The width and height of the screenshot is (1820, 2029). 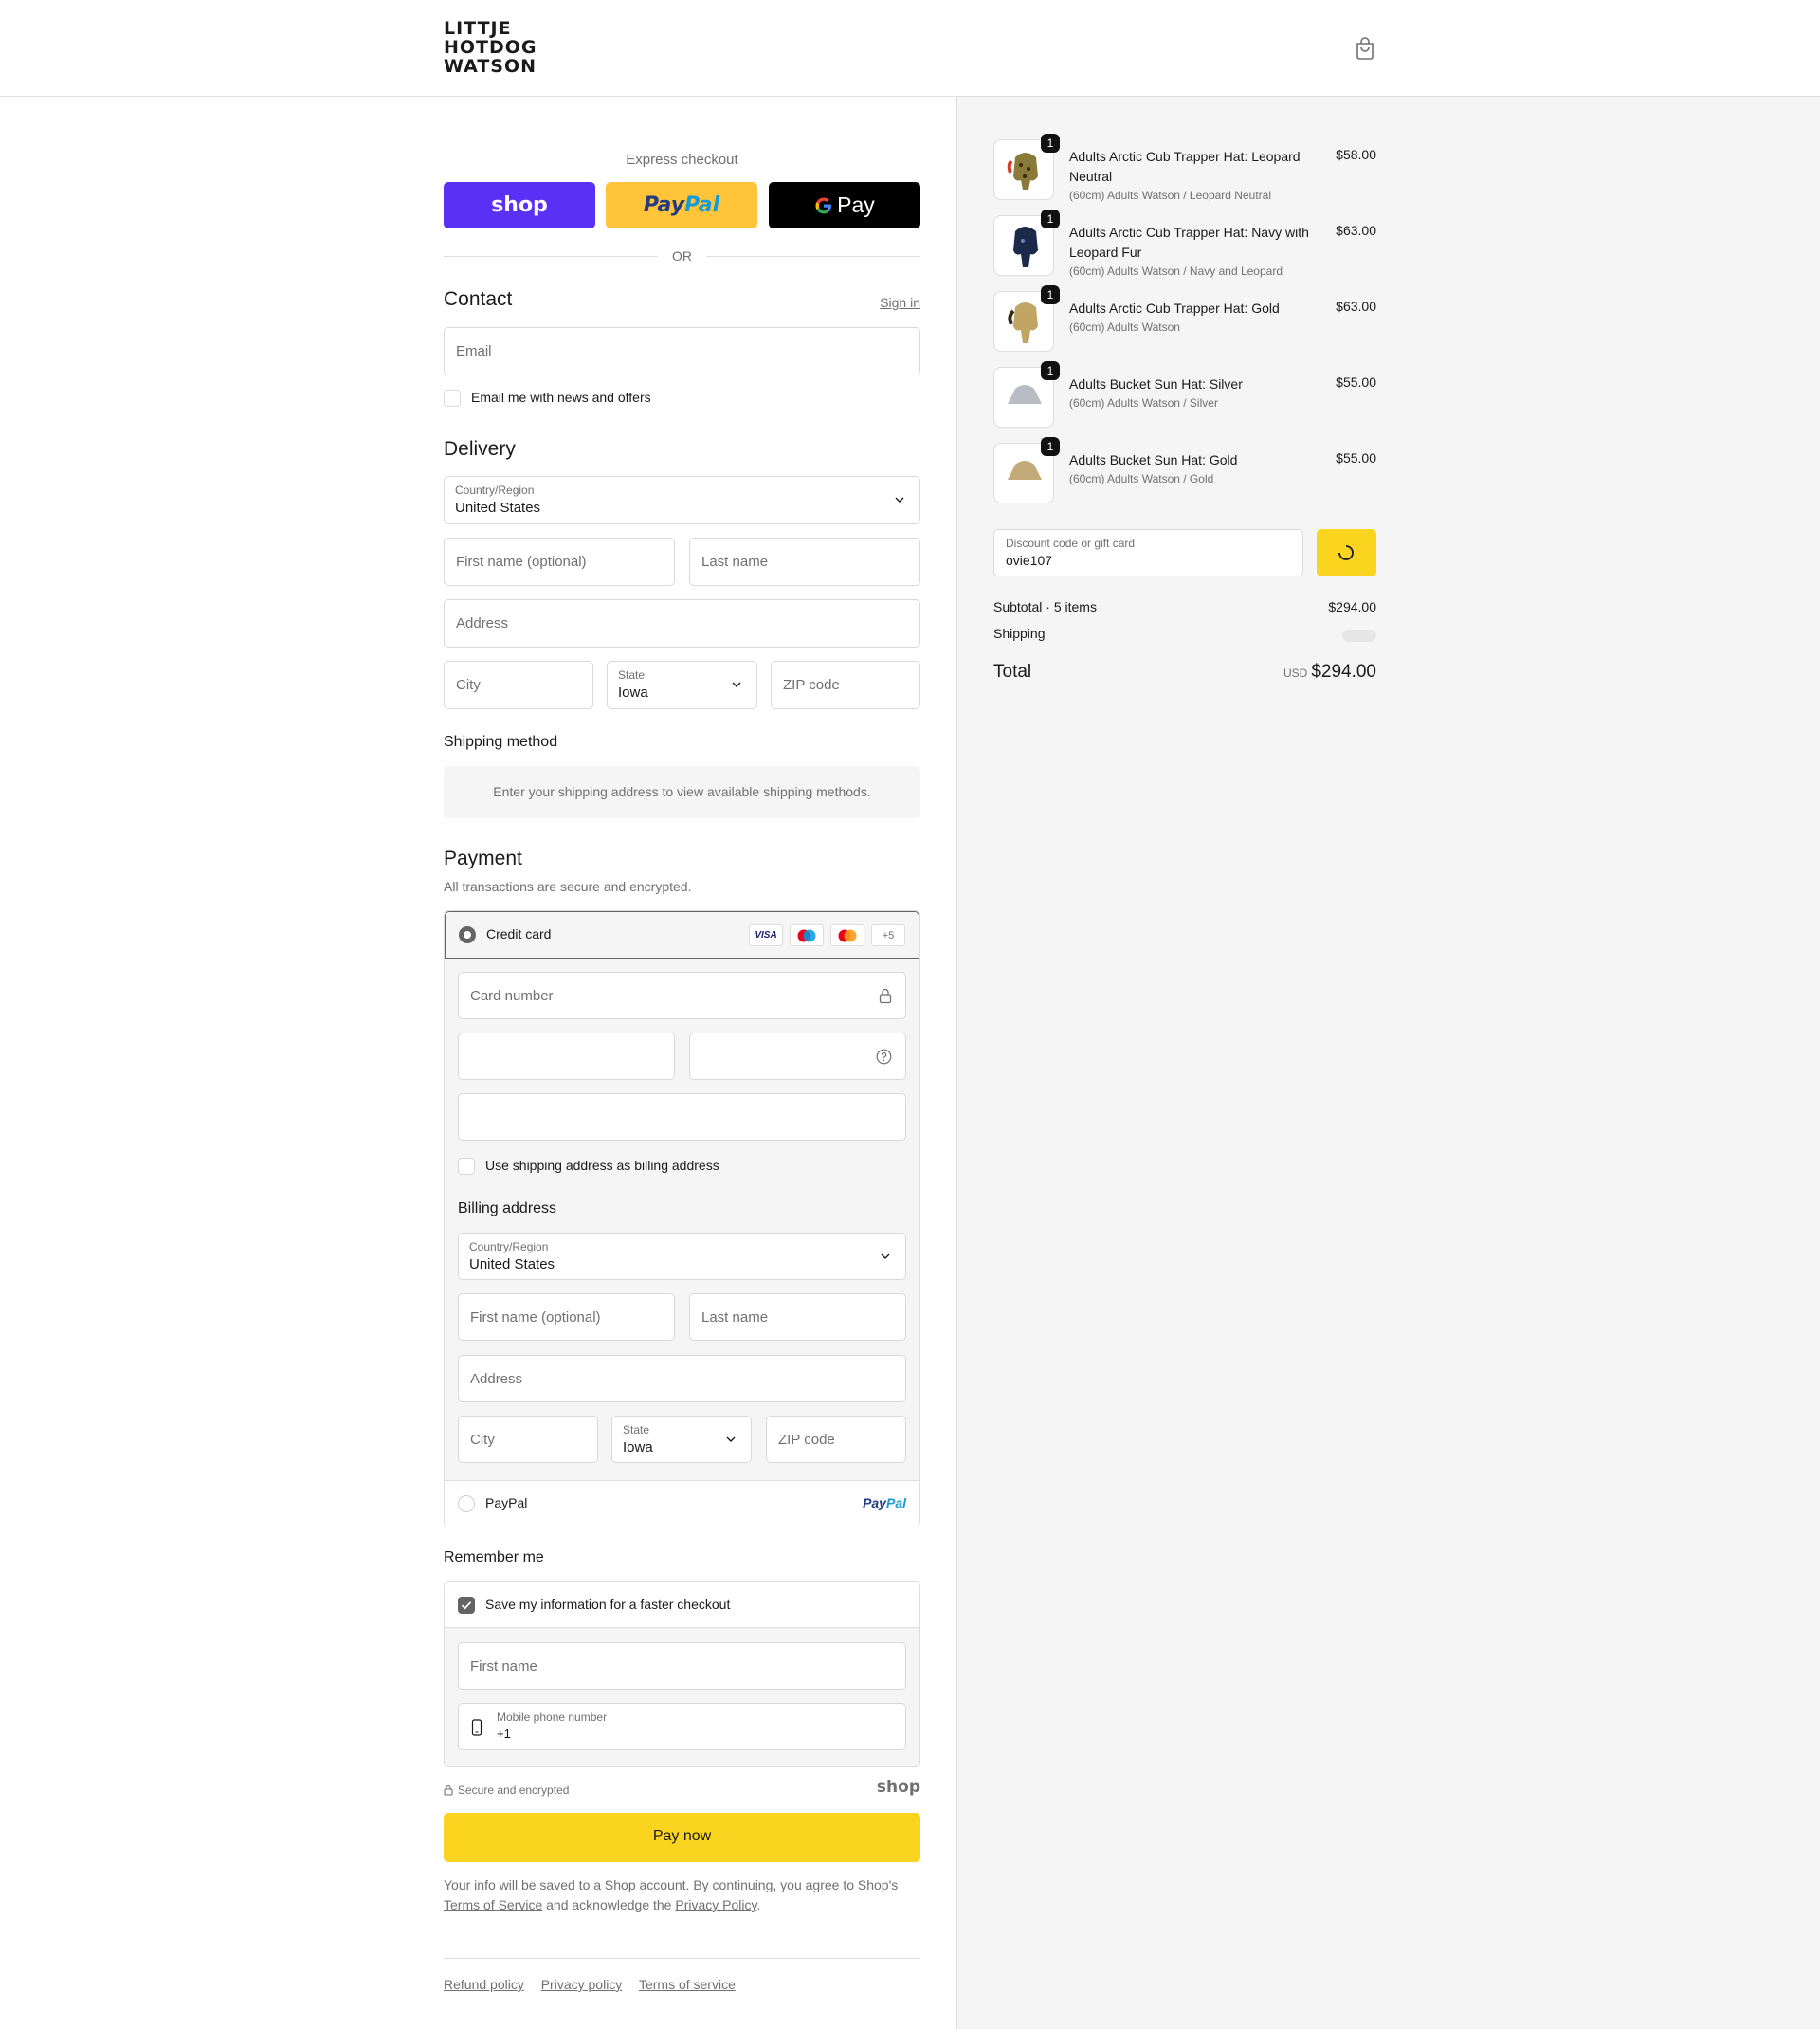 I want to click on billing-state-select: State Iowa, so click(x=681, y=1439).